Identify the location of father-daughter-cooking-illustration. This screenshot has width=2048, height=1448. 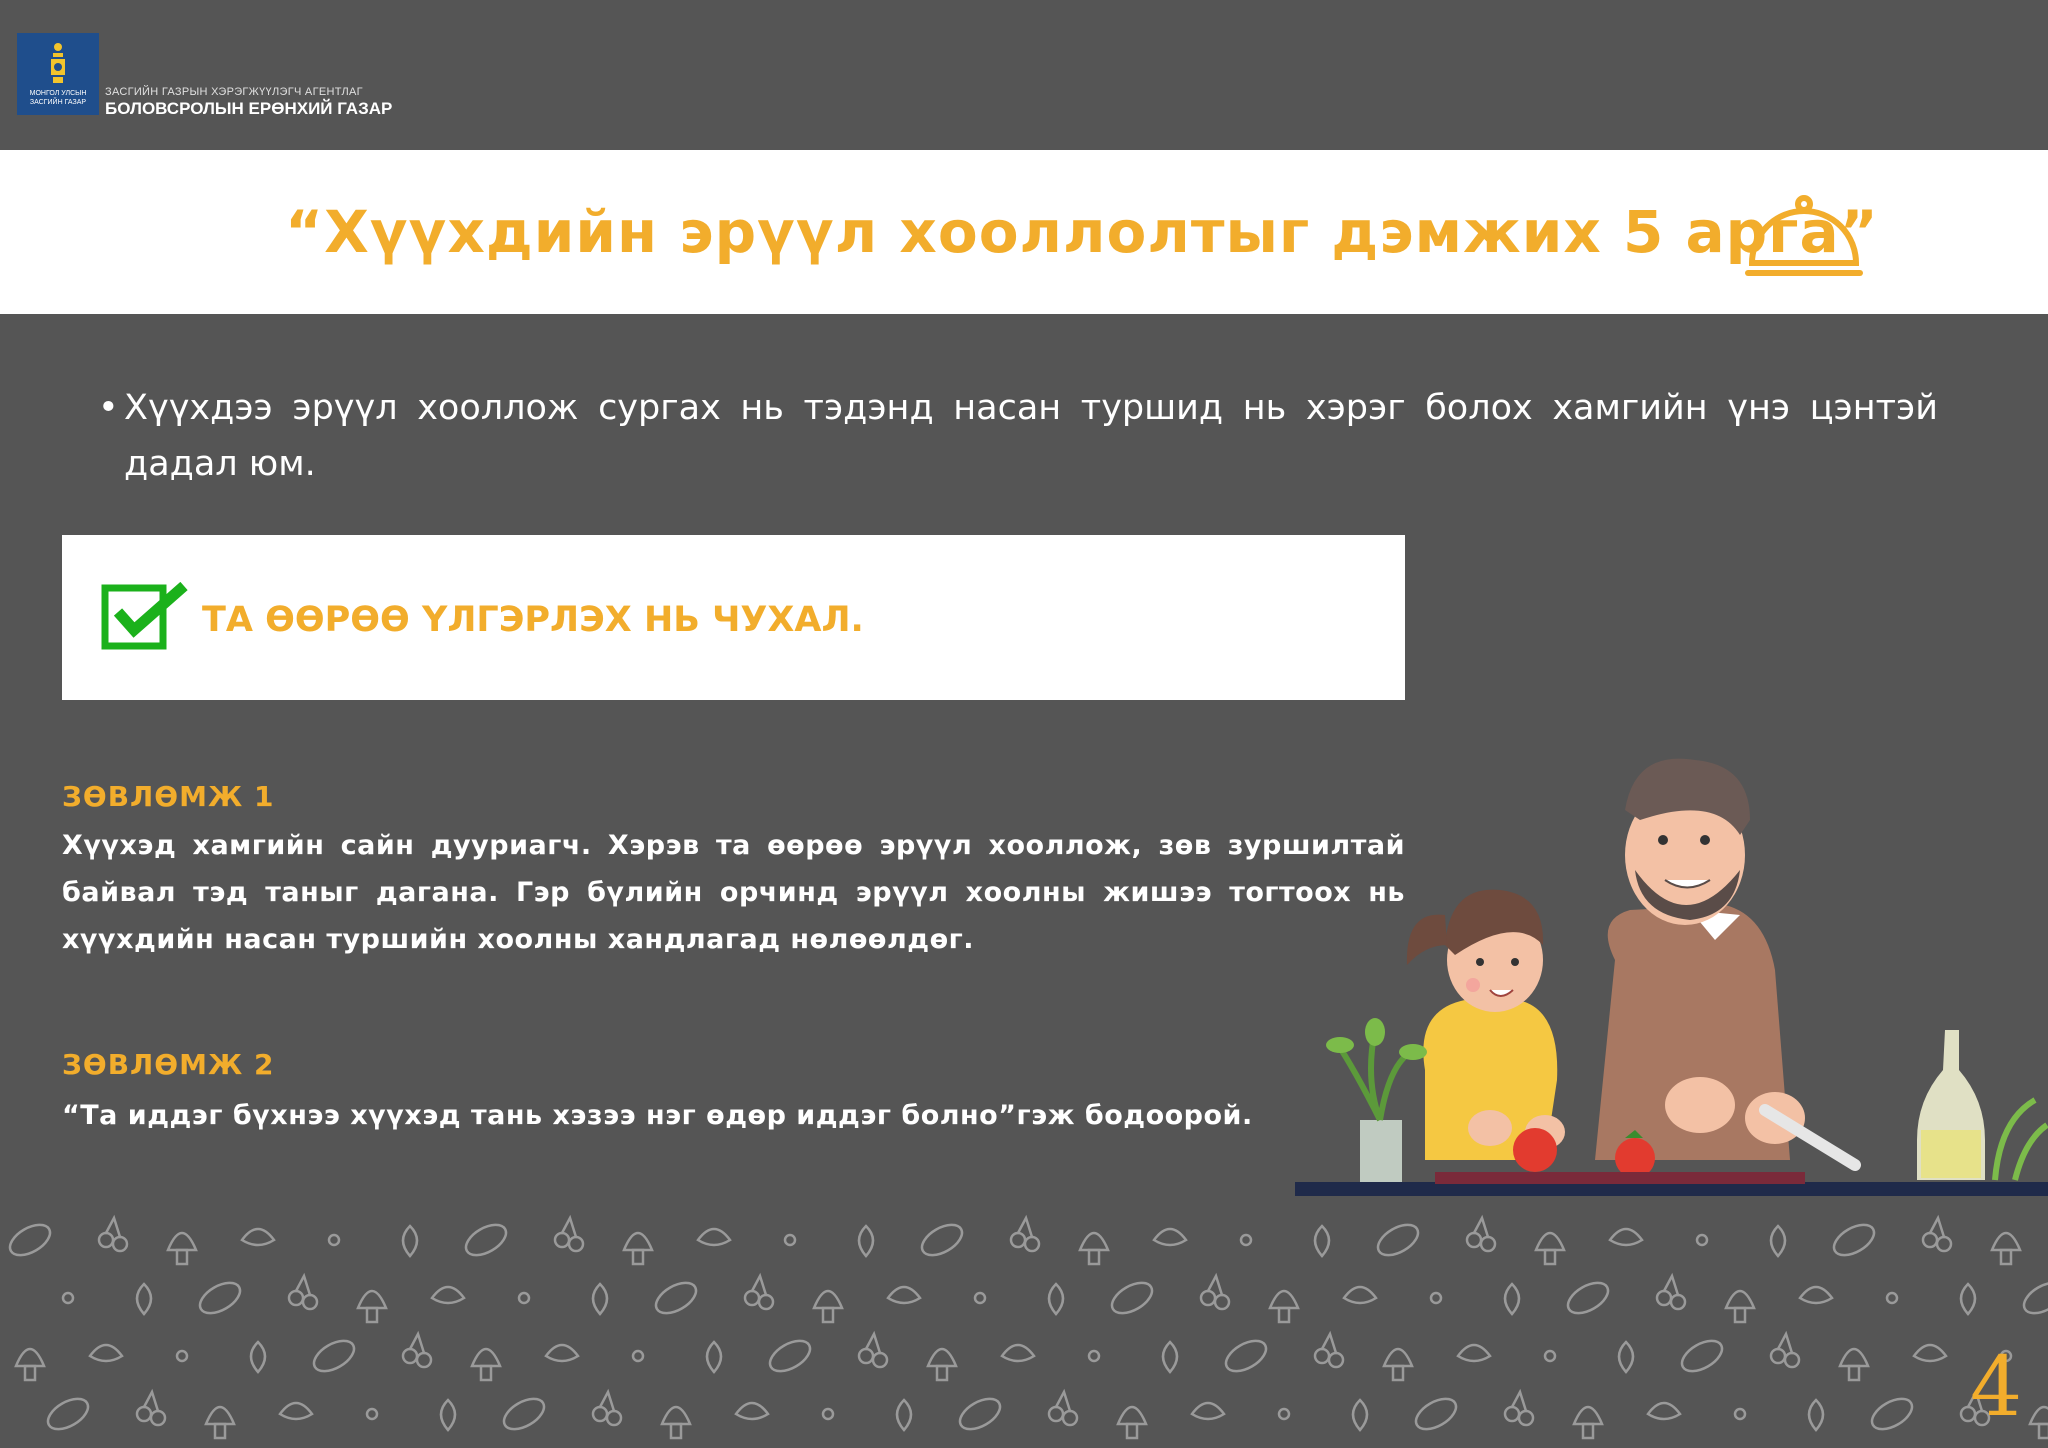
(1671, 977).